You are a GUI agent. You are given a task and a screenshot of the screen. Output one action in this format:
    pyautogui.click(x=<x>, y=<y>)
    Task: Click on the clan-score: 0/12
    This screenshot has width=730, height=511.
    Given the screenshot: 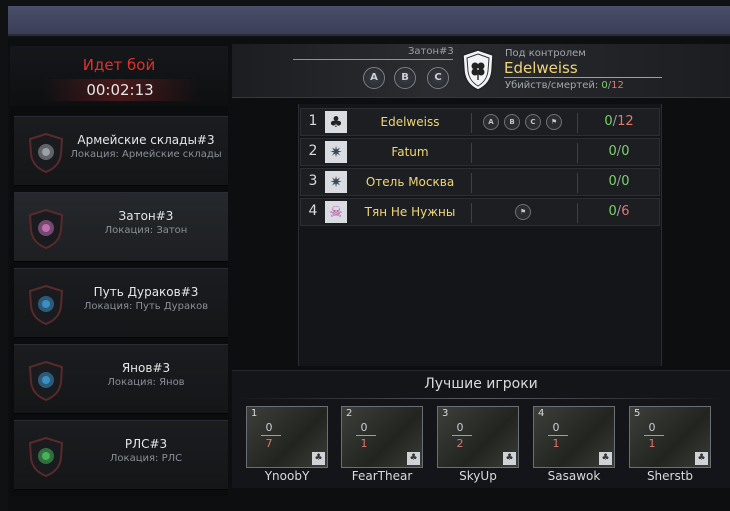 What is the action you would take?
    pyautogui.click(x=619, y=121)
    